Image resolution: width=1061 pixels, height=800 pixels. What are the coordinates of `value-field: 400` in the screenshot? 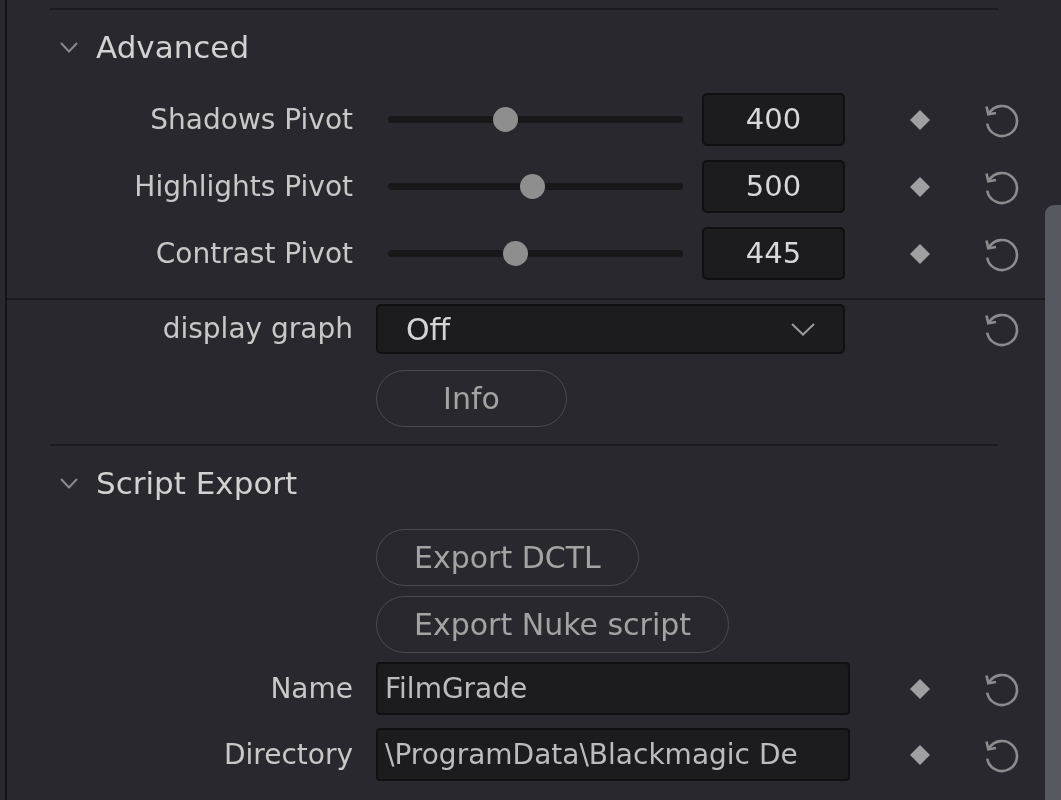 It's located at (773, 119).